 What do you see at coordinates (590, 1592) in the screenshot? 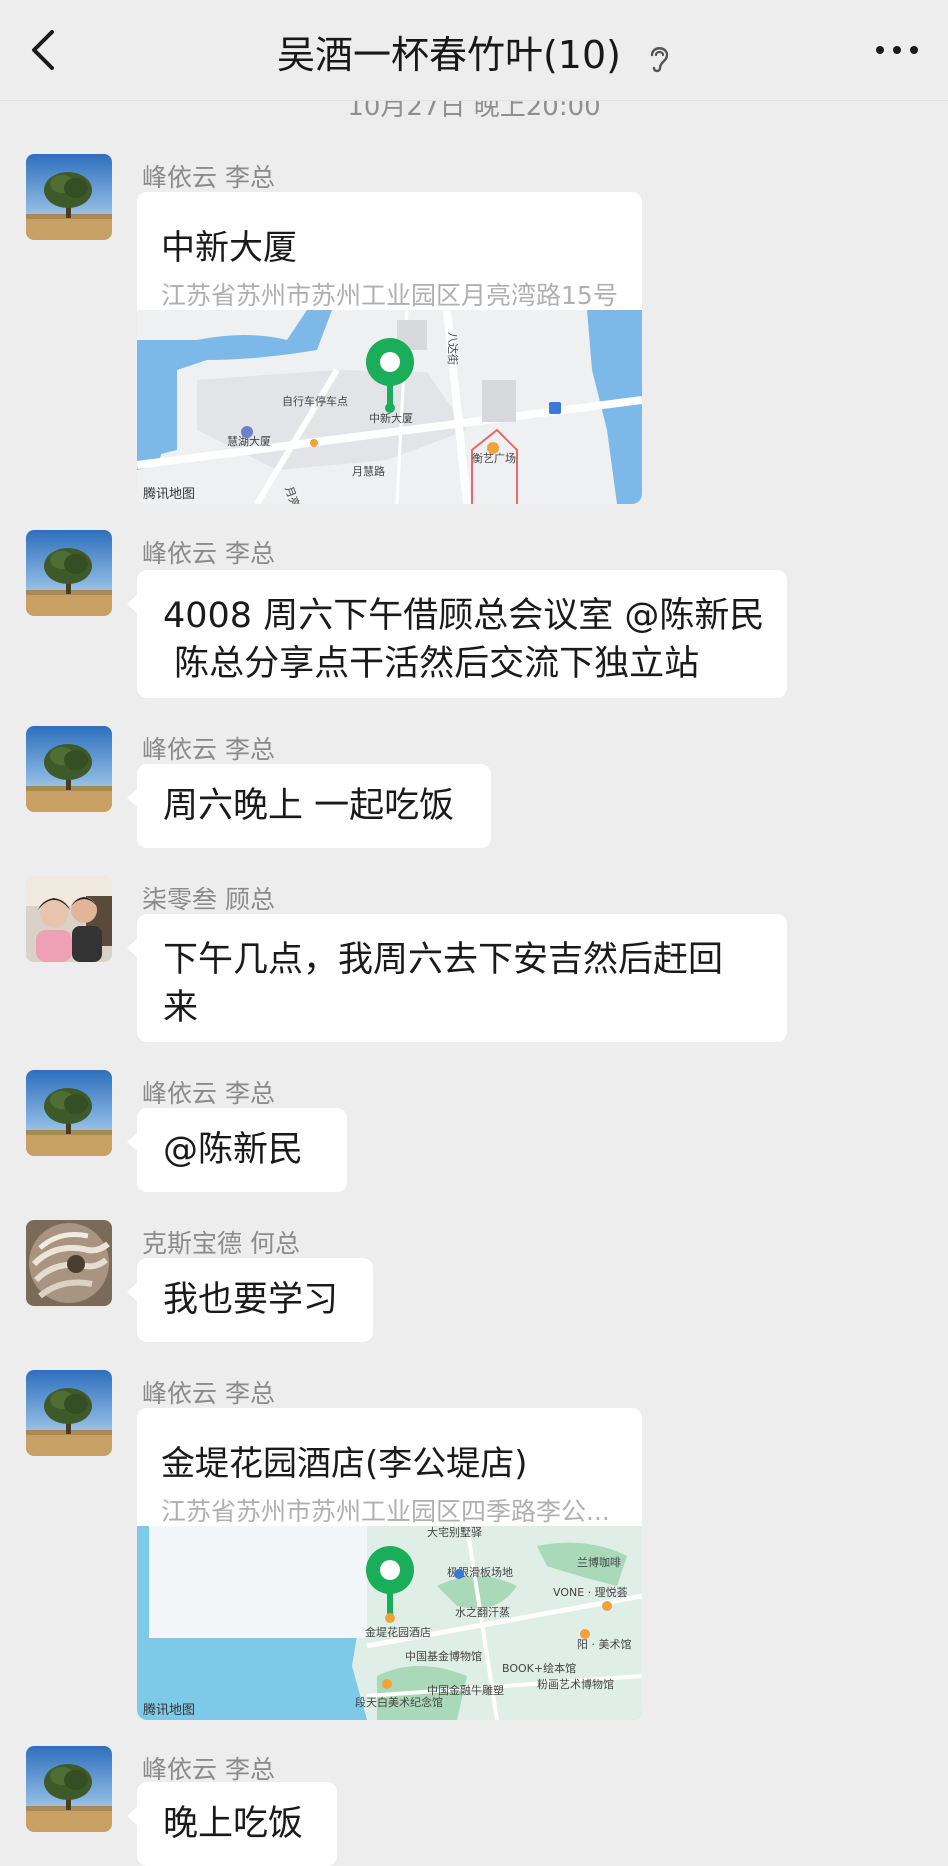
I see `map-label: VONE · 理悦荟` at bounding box center [590, 1592].